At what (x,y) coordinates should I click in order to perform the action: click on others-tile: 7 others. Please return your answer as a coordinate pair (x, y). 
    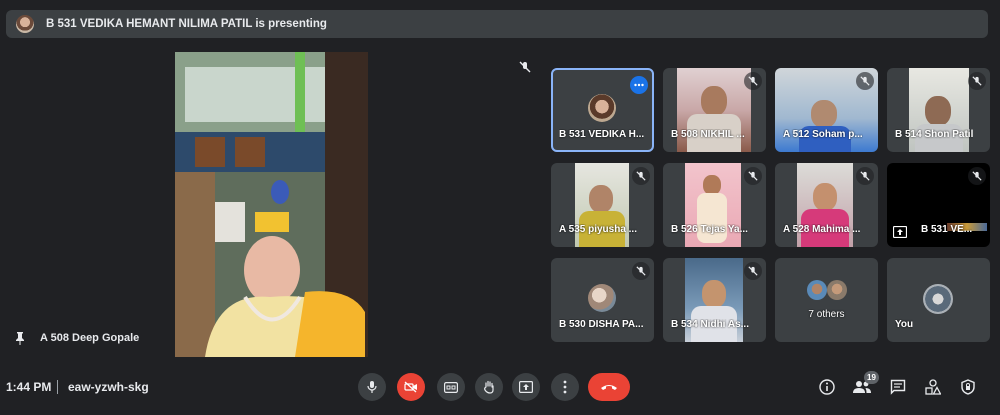
    Looking at the image, I should click on (826, 300).